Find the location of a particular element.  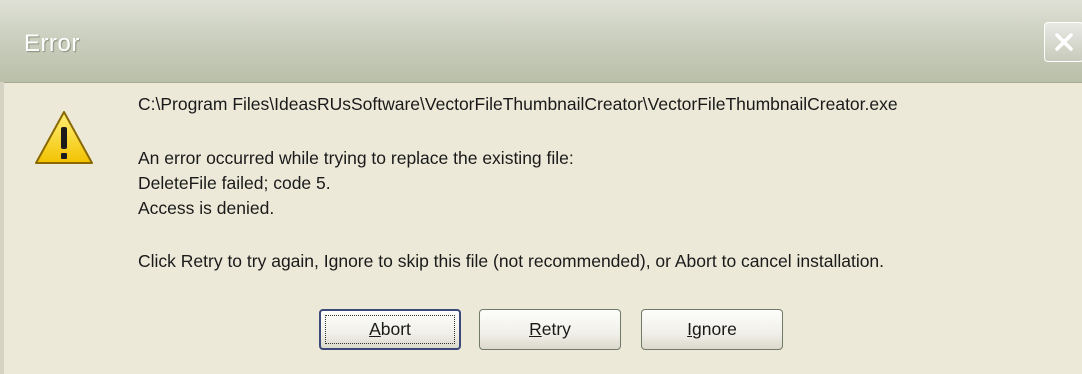

ignore-button: Ignore is located at coordinates (712, 329).